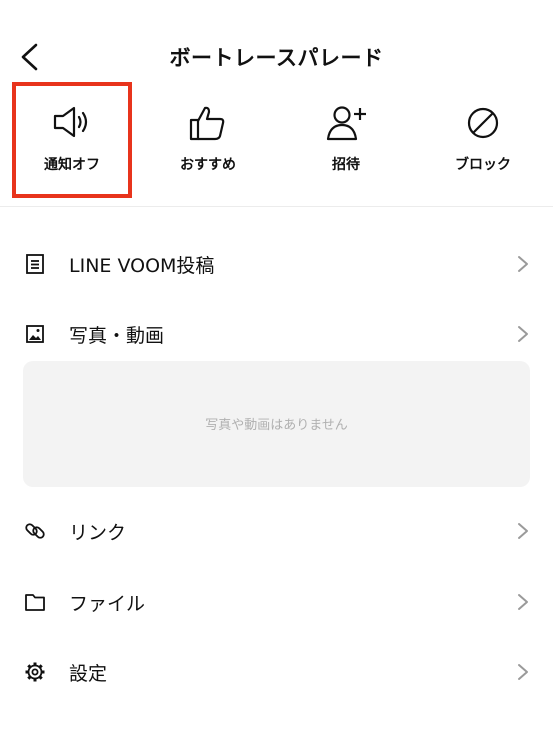  I want to click on block-label: ブロック, so click(483, 165).